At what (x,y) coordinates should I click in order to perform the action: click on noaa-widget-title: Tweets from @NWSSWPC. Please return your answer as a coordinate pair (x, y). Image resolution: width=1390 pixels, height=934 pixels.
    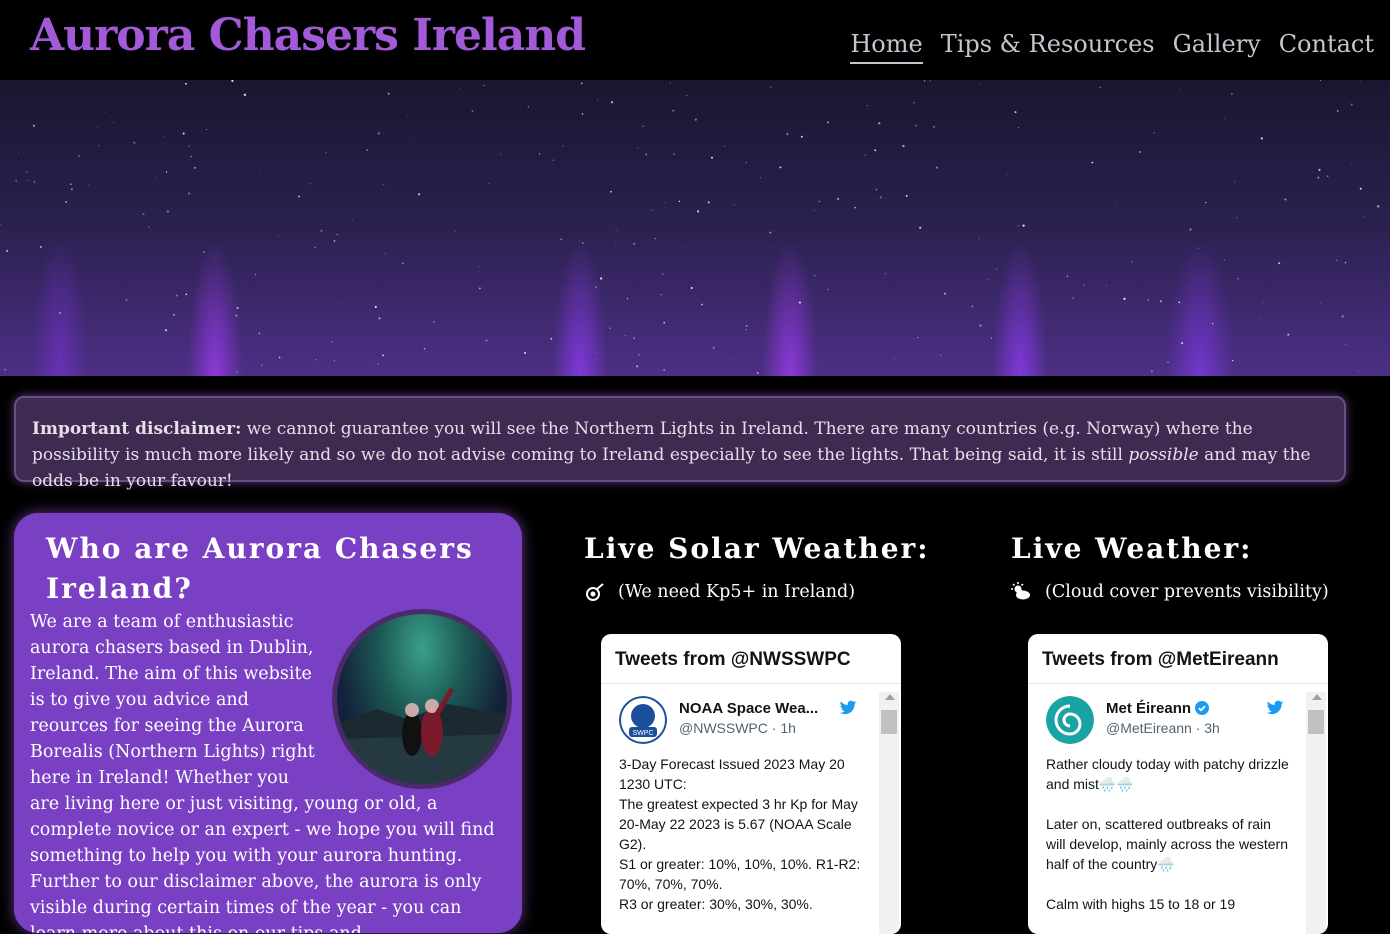
    Looking at the image, I should click on (751, 659).